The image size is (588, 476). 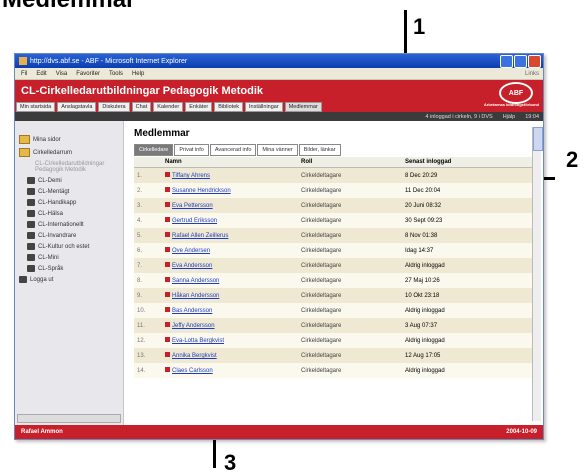 What do you see at coordinates (534, 61) in the screenshot?
I see `close-icon` at bounding box center [534, 61].